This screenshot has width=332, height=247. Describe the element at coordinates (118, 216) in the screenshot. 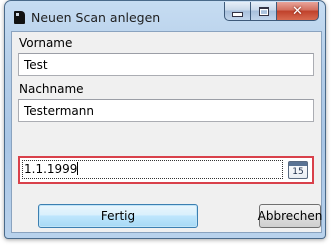

I see `finish-button: Fertig` at that location.